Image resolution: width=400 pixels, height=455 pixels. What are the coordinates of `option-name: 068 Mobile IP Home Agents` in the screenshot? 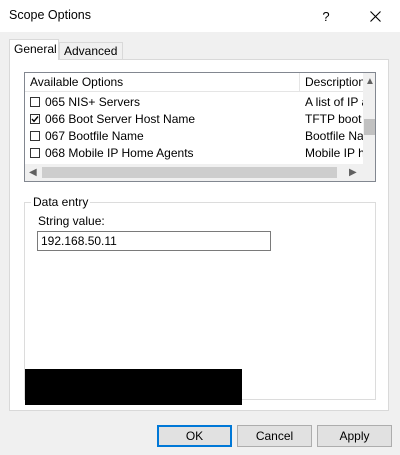 It's located at (119, 153).